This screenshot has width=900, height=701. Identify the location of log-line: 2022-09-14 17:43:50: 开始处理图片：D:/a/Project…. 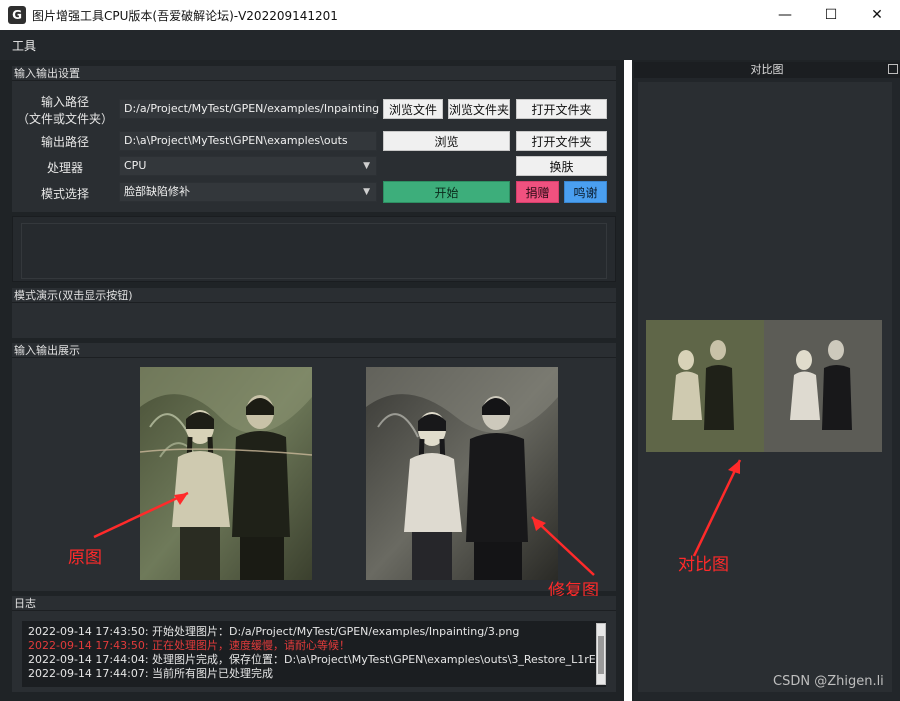
(274, 631).